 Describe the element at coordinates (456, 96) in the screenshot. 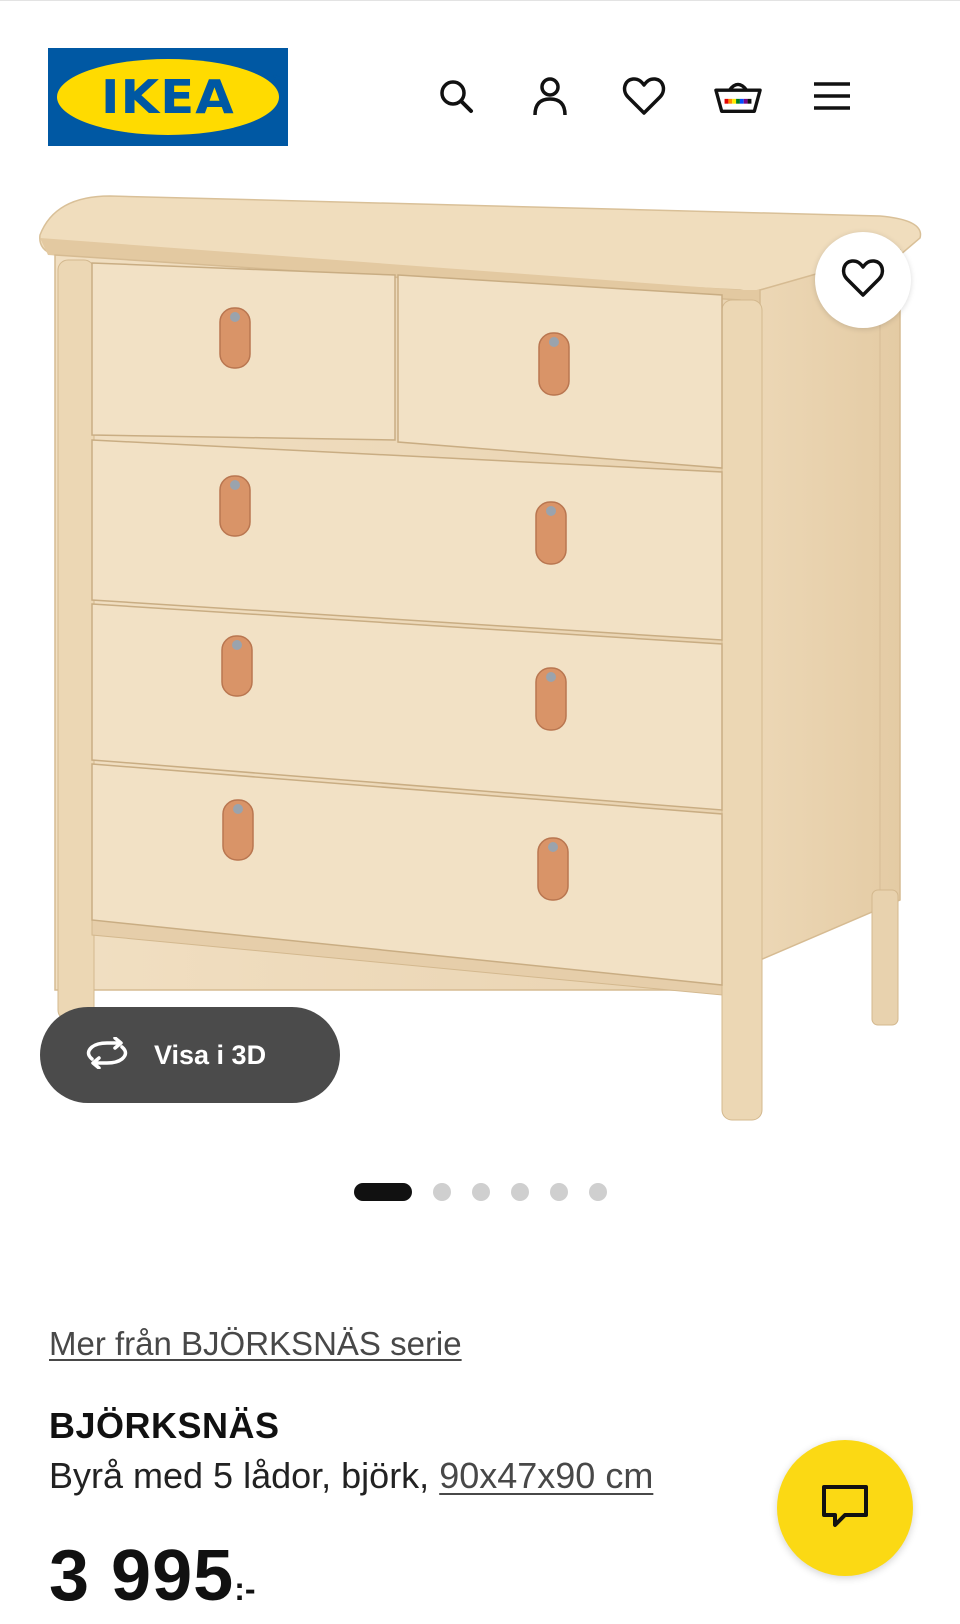

I see `search-icon` at that location.